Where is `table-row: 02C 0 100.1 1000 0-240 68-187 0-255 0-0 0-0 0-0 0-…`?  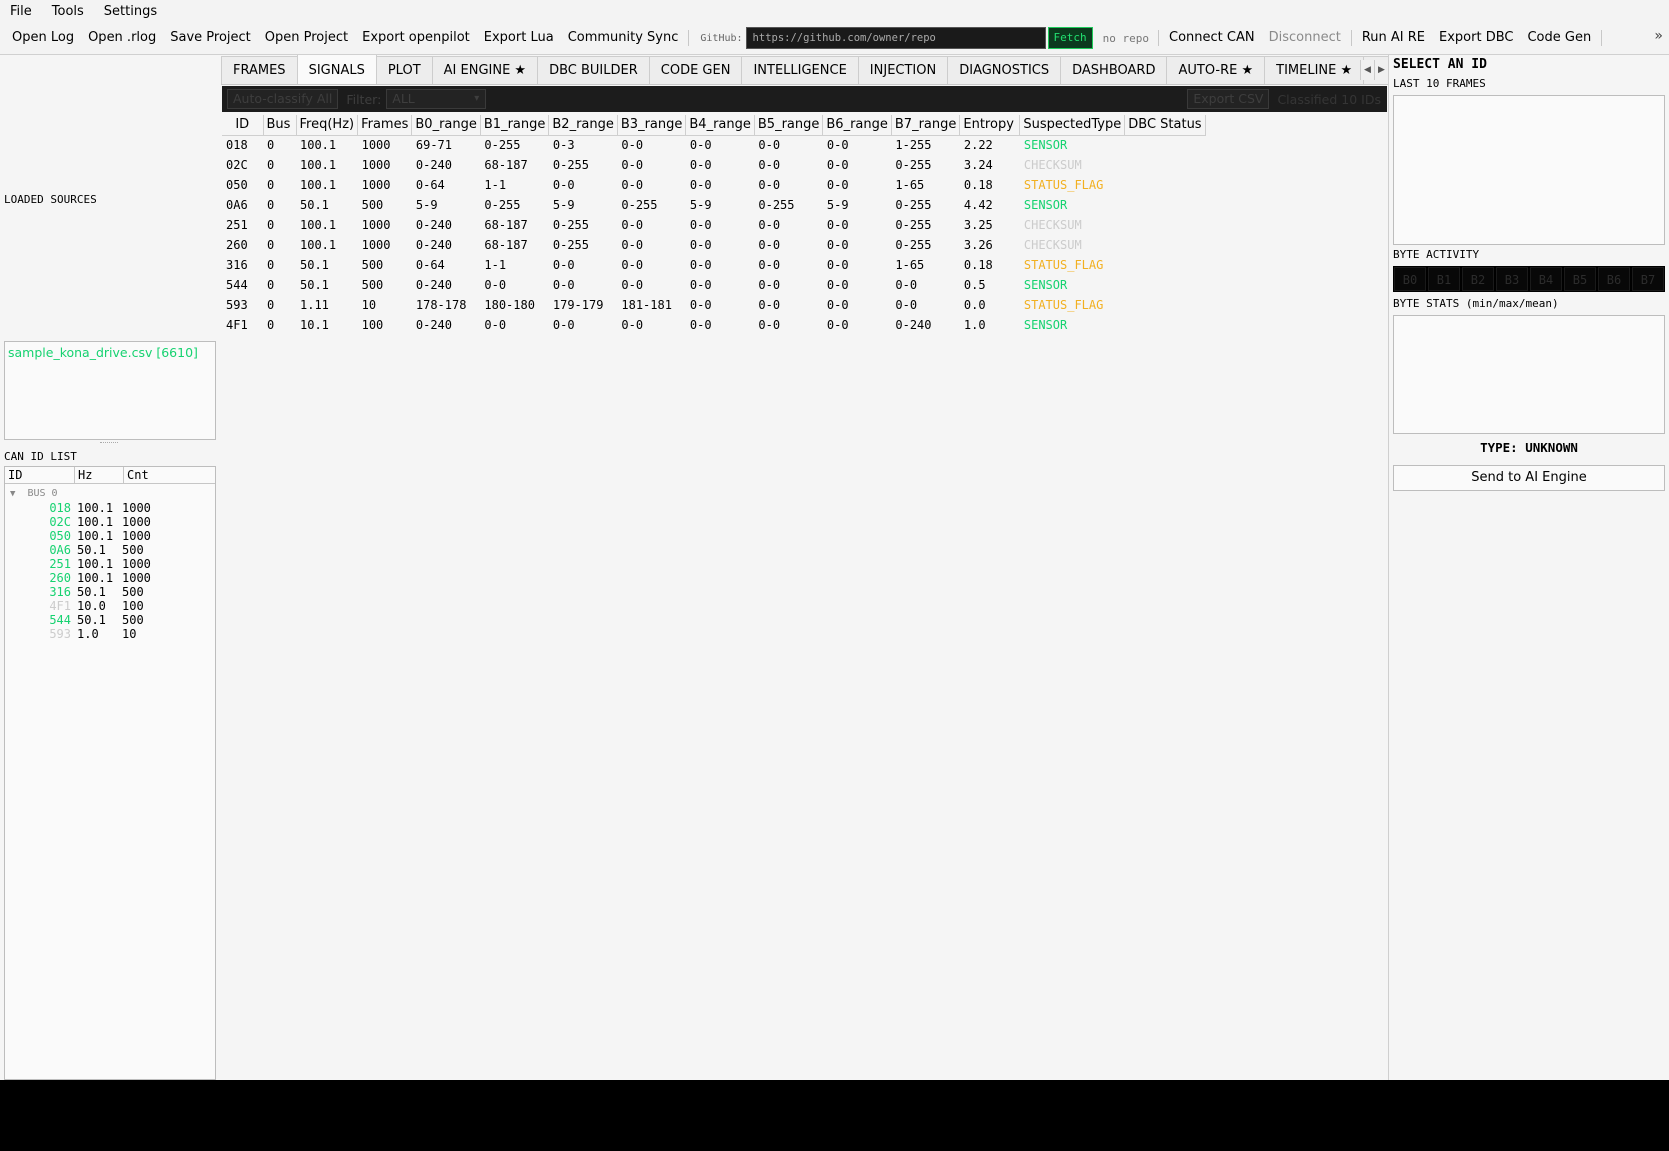
table-row: 02C 0 100.1 1000 0-240 68-187 0-255 0-0 0-0 0-0 0-… is located at coordinates (713, 165).